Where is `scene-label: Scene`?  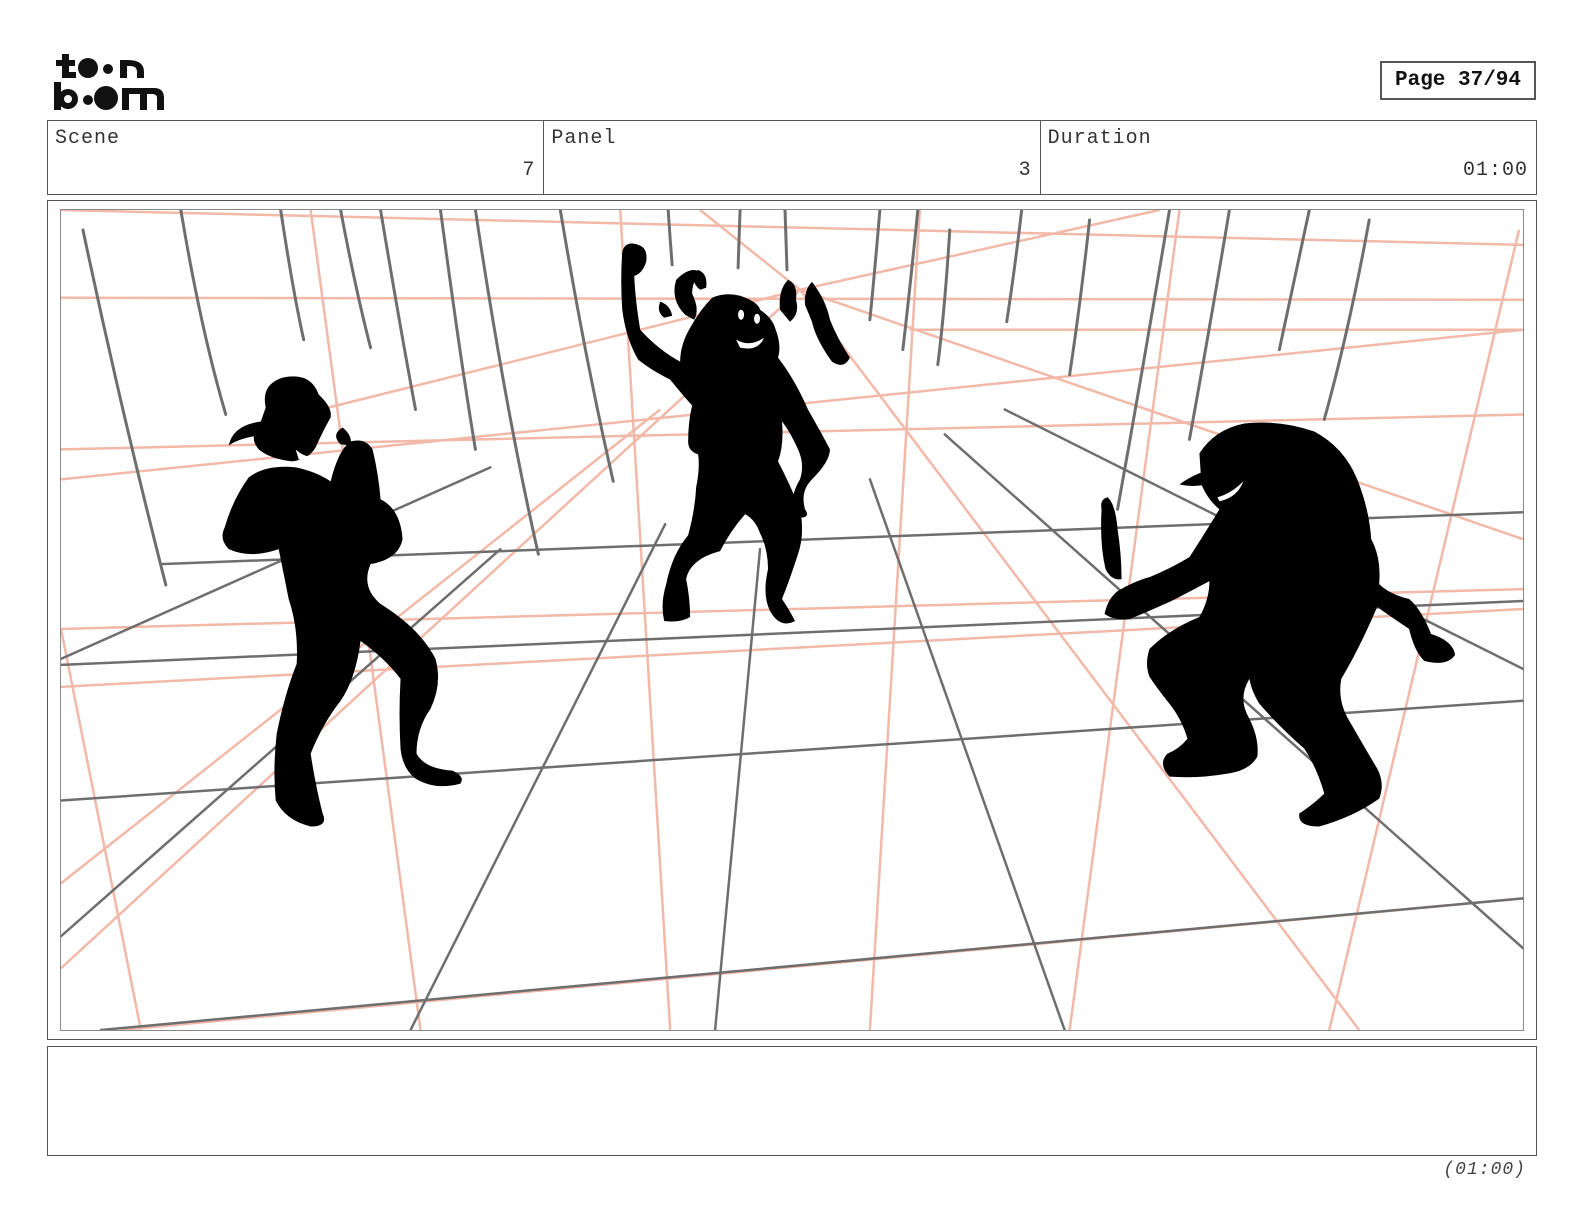
scene-label: Scene is located at coordinates (88, 138).